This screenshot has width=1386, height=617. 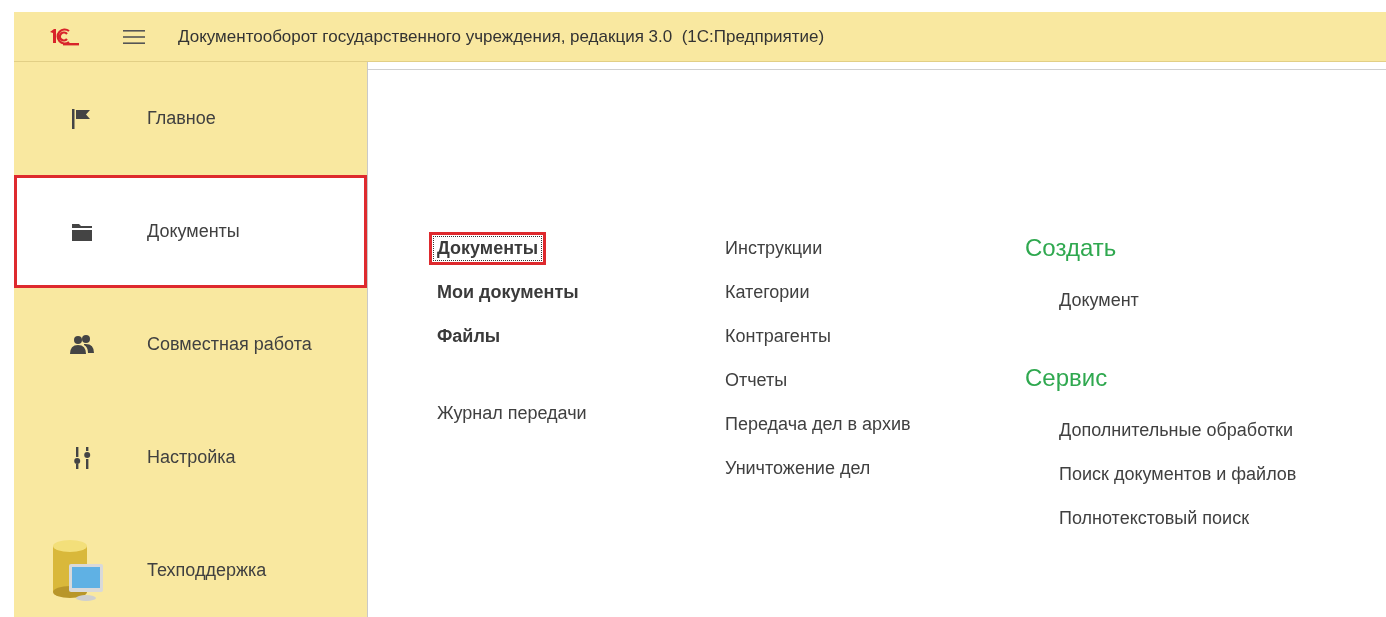 What do you see at coordinates (508, 292) in the screenshot?
I see `command-link: Мои документы` at bounding box center [508, 292].